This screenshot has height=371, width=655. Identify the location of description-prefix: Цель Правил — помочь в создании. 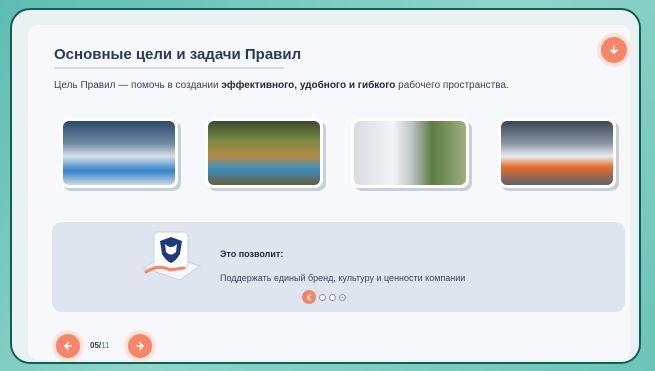
(138, 85).